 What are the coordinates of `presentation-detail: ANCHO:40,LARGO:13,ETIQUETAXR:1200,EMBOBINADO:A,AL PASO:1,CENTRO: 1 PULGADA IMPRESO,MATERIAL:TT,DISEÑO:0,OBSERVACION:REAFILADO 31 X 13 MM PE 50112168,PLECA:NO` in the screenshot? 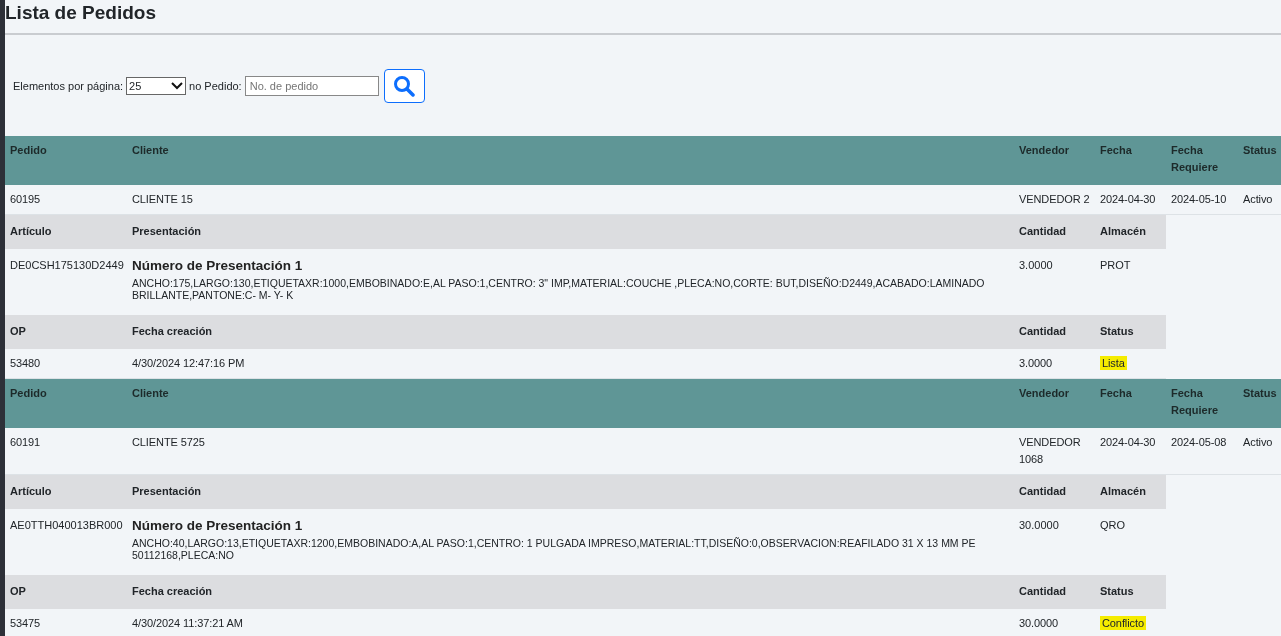 It's located at (554, 549).